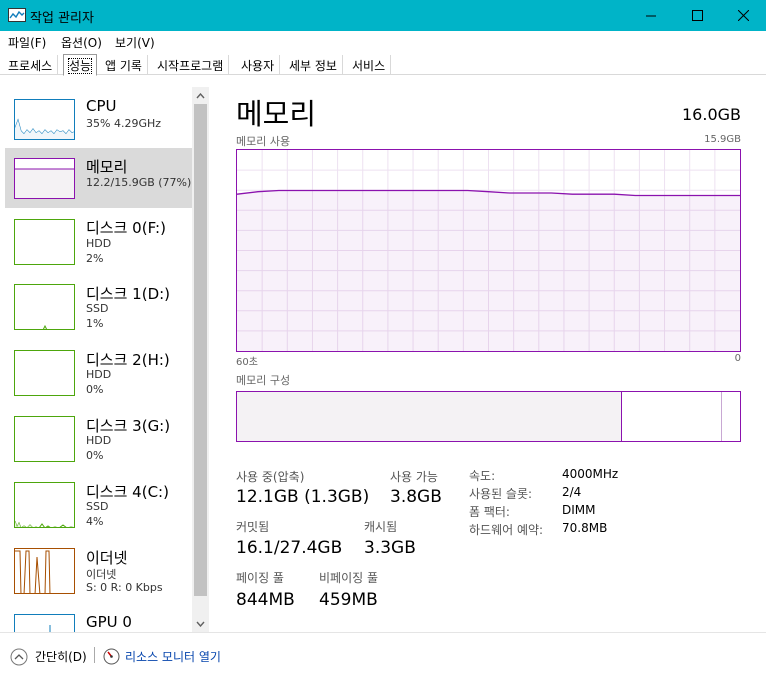  Describe the element at coordinates (260, 578) in the screenshot. I see `paged-pool-label: 페이징 풀` at that location.